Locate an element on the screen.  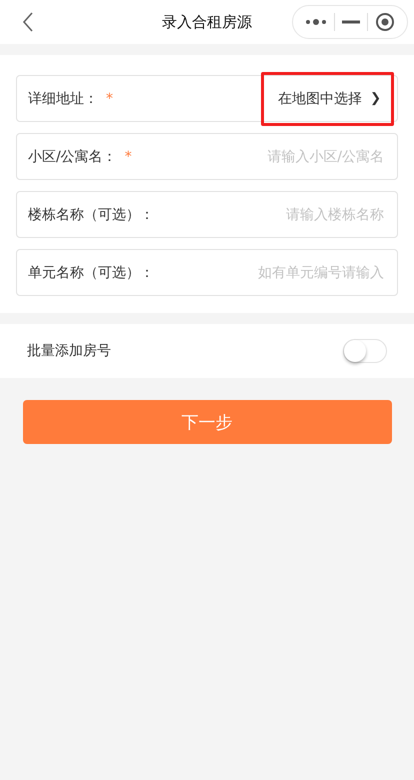
back-icon is located at coordinates (28, 22).